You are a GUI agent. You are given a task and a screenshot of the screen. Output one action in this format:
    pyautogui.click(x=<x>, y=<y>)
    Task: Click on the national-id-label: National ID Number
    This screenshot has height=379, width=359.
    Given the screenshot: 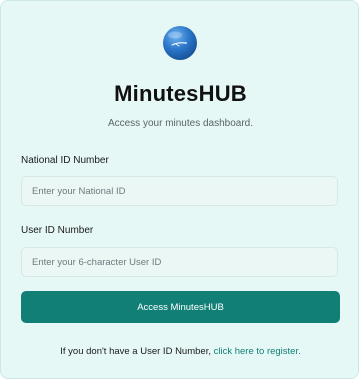 What is the action you would take?
    pyautogui.click(x=65, y=160)
    